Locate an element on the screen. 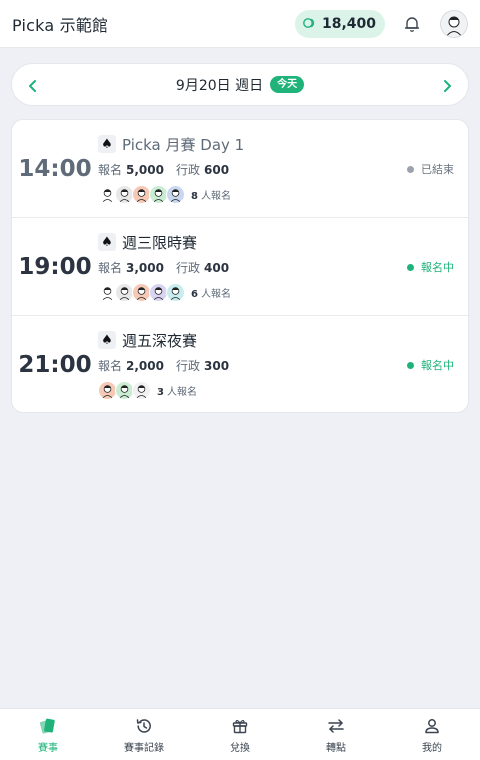  today-badge: 今天 is located at coordinates (287, 84).